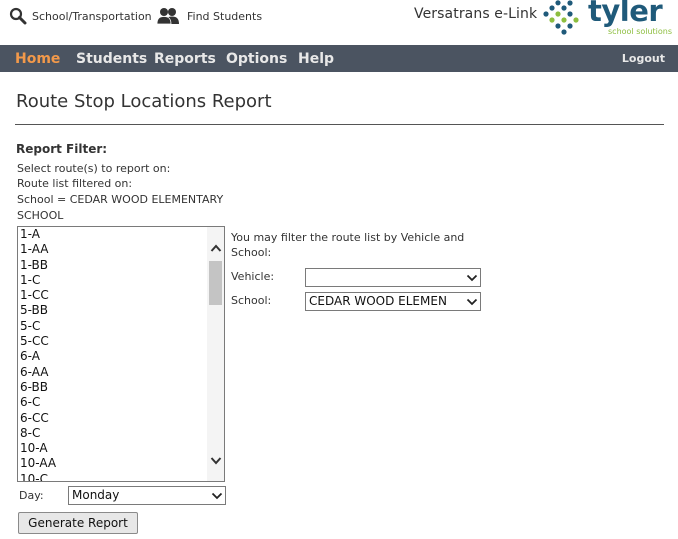 This screenshot has width=678, height=539. I want to click on route-option: 6-C, so click(112, 402).